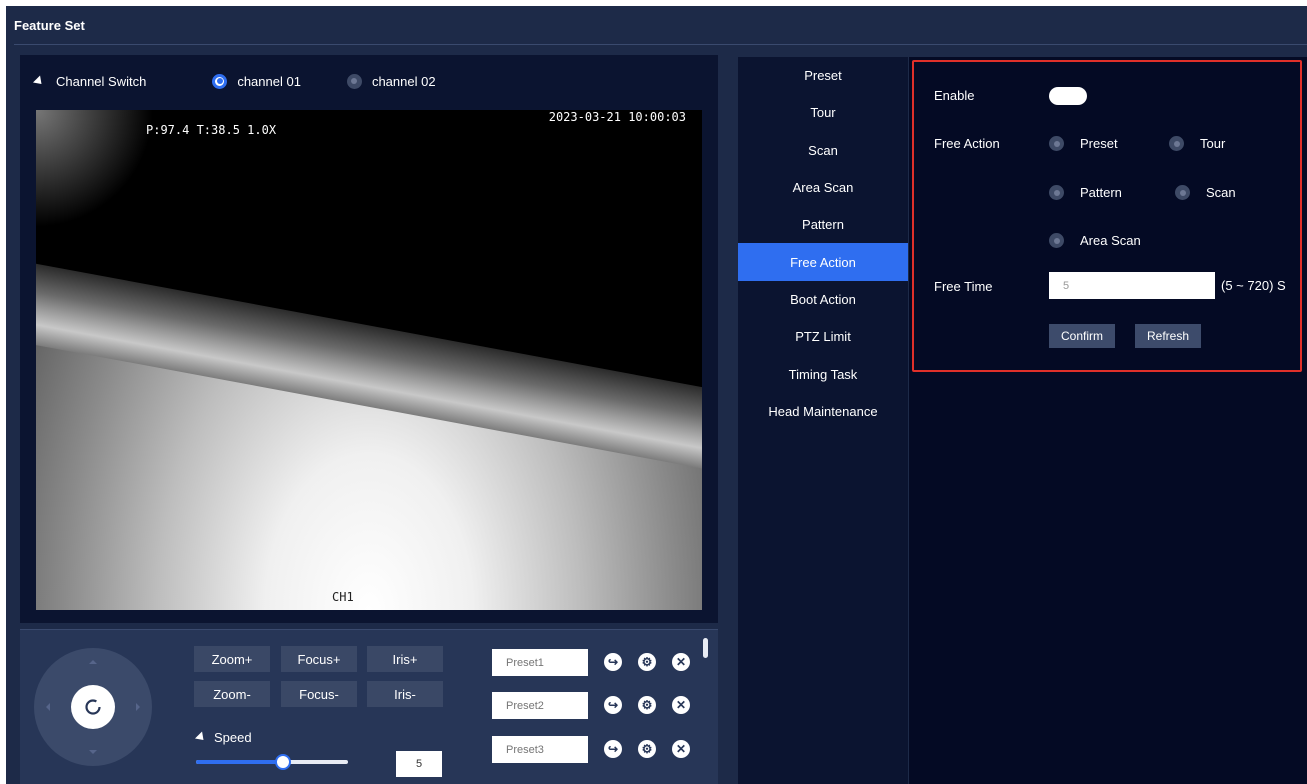 Image resolution: width=1307 pixels, height=784 pixels. What do you see at coordinates (617, 117) in the screenshot?
I see `video-timestamp: 2023-03-21 10:00:03` at bounding box center [617, 117].